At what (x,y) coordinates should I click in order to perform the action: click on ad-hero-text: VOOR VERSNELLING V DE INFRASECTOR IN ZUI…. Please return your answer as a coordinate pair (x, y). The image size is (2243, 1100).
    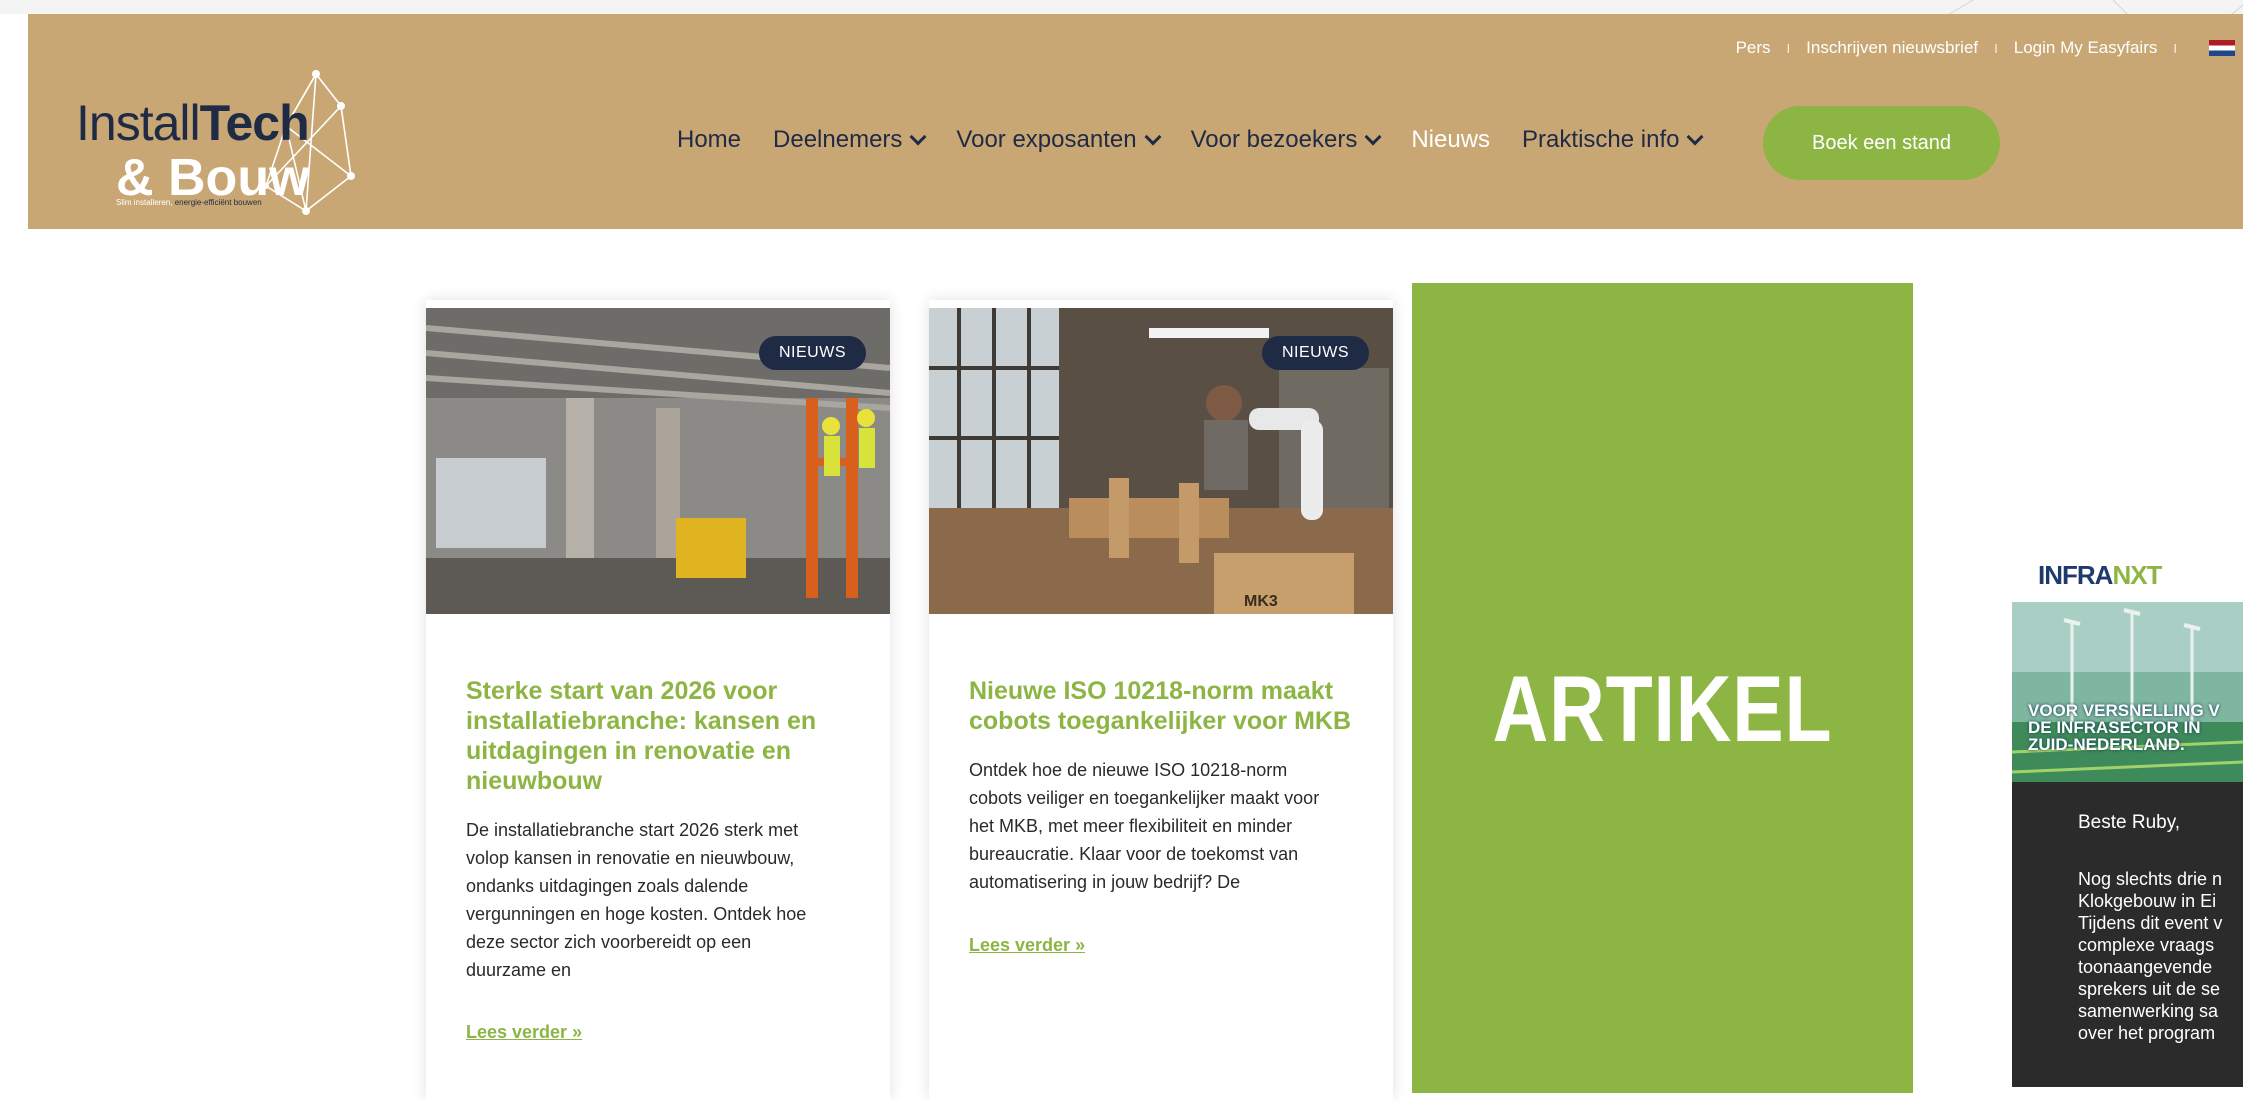
    Looking at the image, I should click on (2124, 727).